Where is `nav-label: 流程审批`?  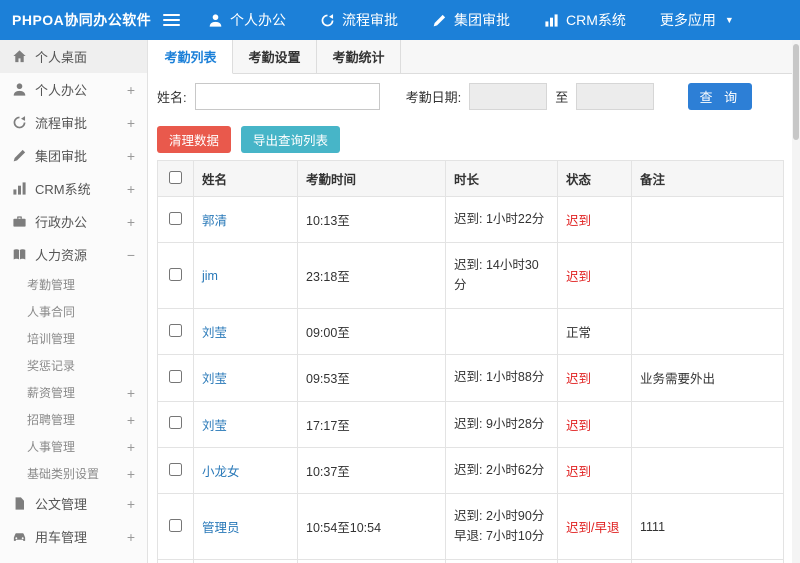 nav-label: 流程审批 is located at coordinates (370, 20).